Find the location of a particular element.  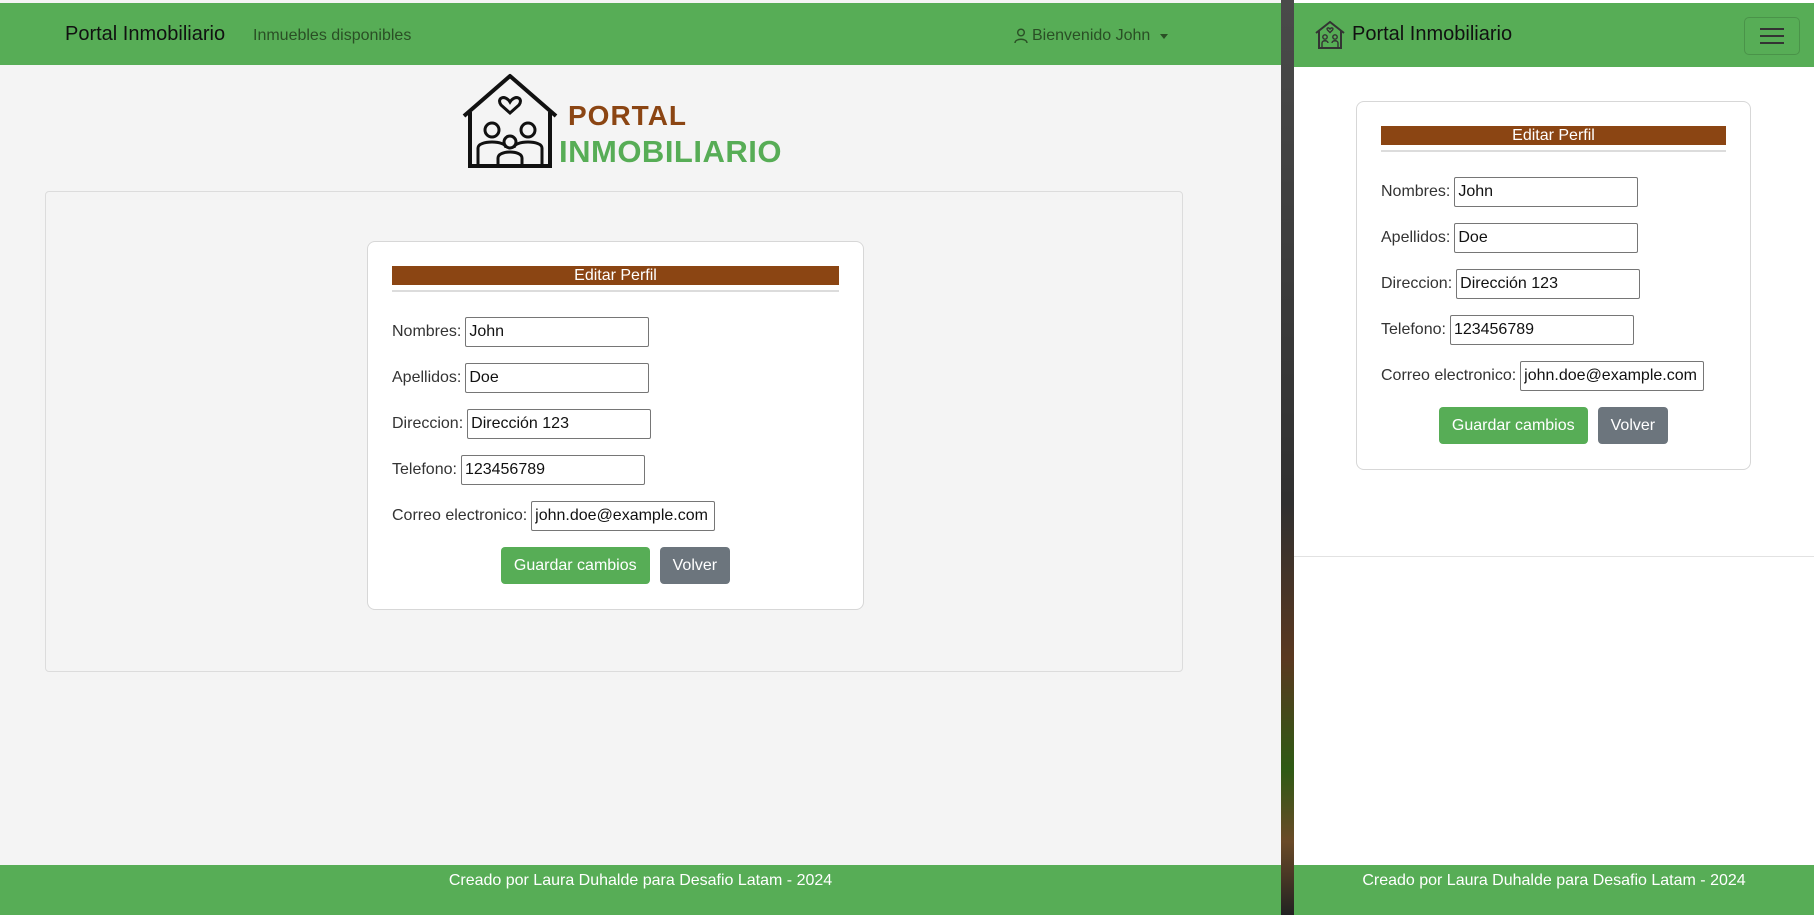

portal-logo: PORTAL INMOBILIARIO is located at coordinates (625, 121).